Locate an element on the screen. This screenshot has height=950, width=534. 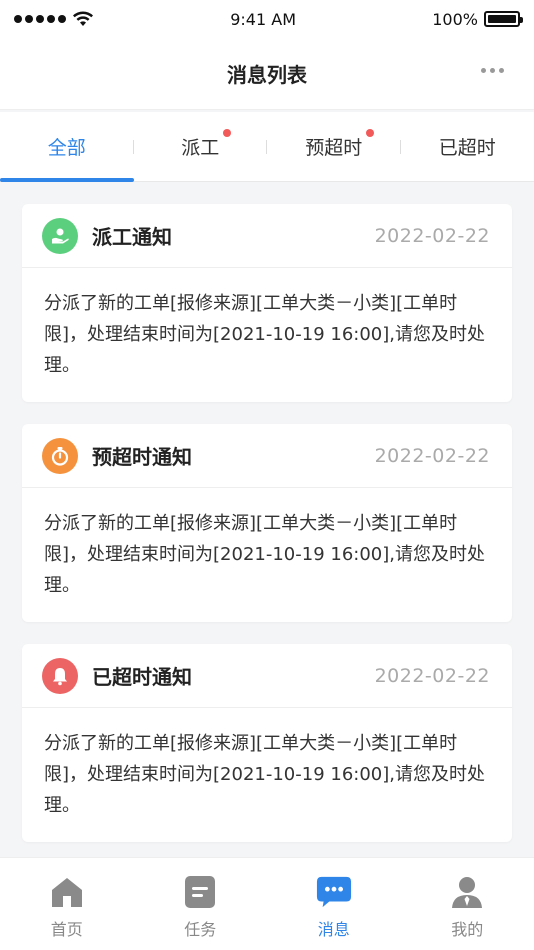
status-left is located at coordinates (54, 19).